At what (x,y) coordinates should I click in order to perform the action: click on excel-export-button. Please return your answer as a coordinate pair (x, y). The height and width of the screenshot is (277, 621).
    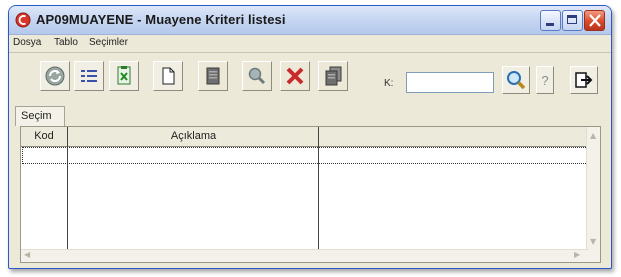
    Looking at the image, I should click on (124, 76).